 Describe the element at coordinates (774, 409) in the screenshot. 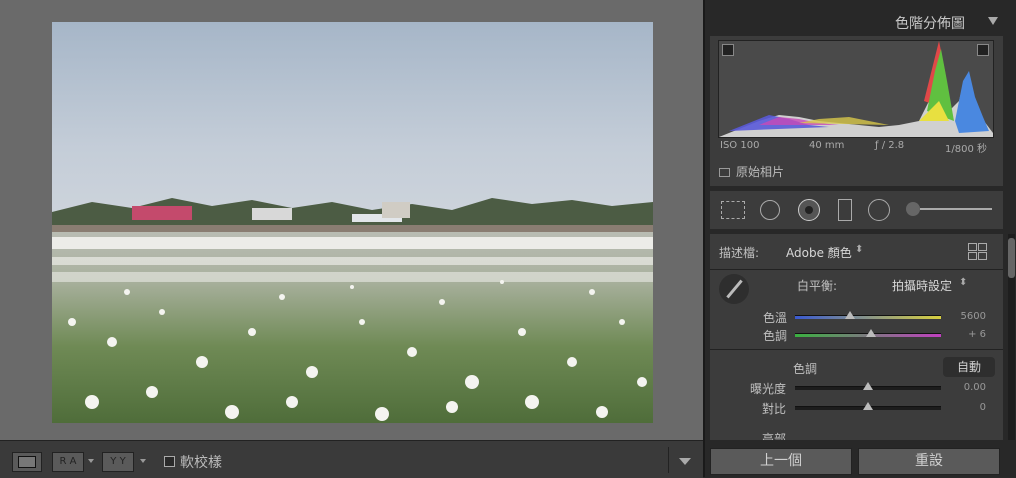

I see `contrast-label: 對比` at that location.